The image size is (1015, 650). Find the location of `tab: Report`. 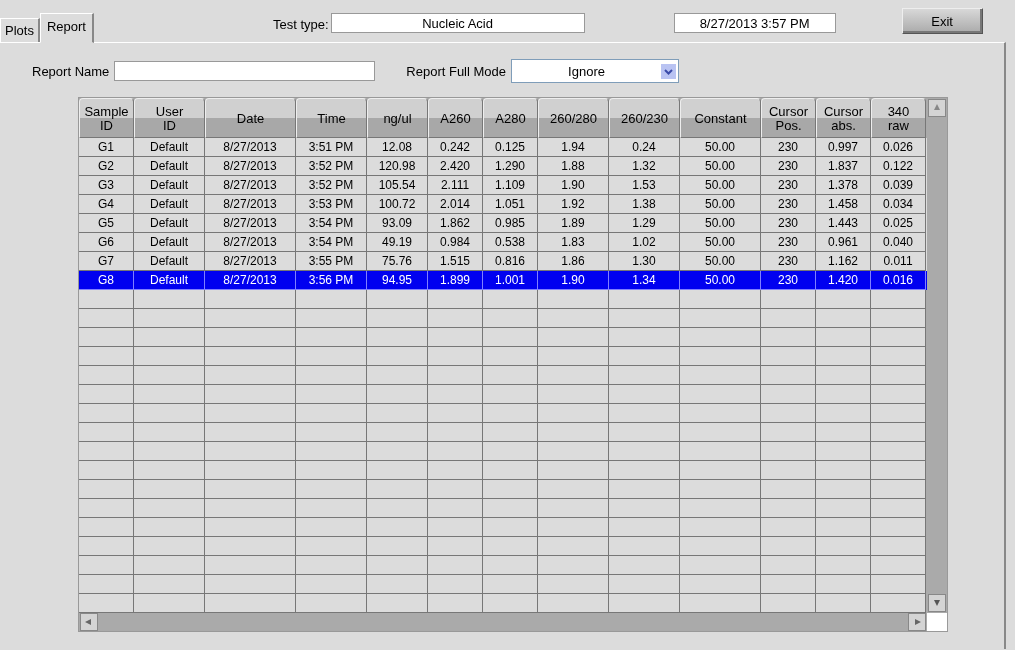

tab: Report is located at coordinates (66, 28).